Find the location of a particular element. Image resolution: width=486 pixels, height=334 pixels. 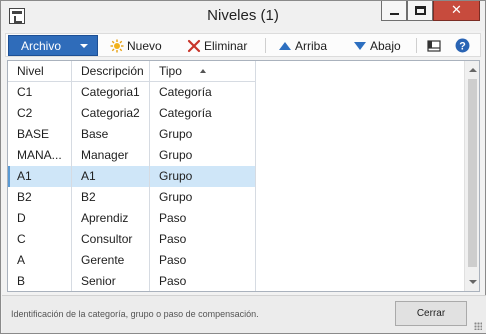

chevron-down-icon is located at coordinates (84, 46).